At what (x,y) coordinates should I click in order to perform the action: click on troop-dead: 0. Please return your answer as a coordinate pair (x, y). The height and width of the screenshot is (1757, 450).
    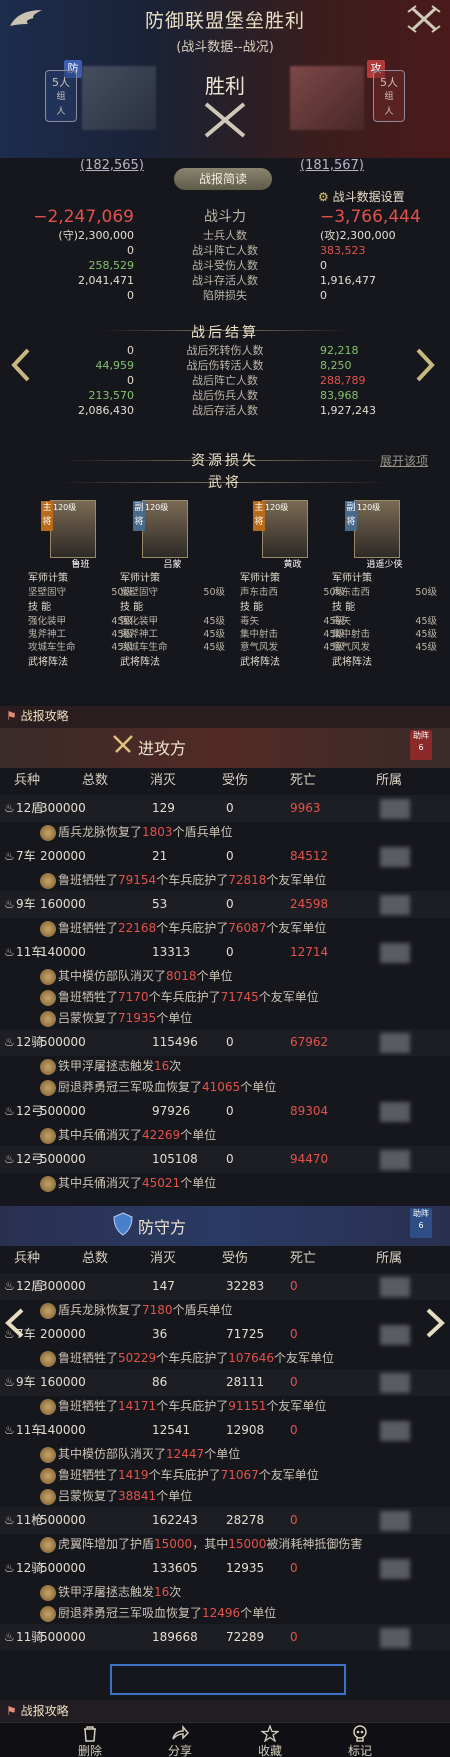
    Looking at the image, I should click on (294, 1286).